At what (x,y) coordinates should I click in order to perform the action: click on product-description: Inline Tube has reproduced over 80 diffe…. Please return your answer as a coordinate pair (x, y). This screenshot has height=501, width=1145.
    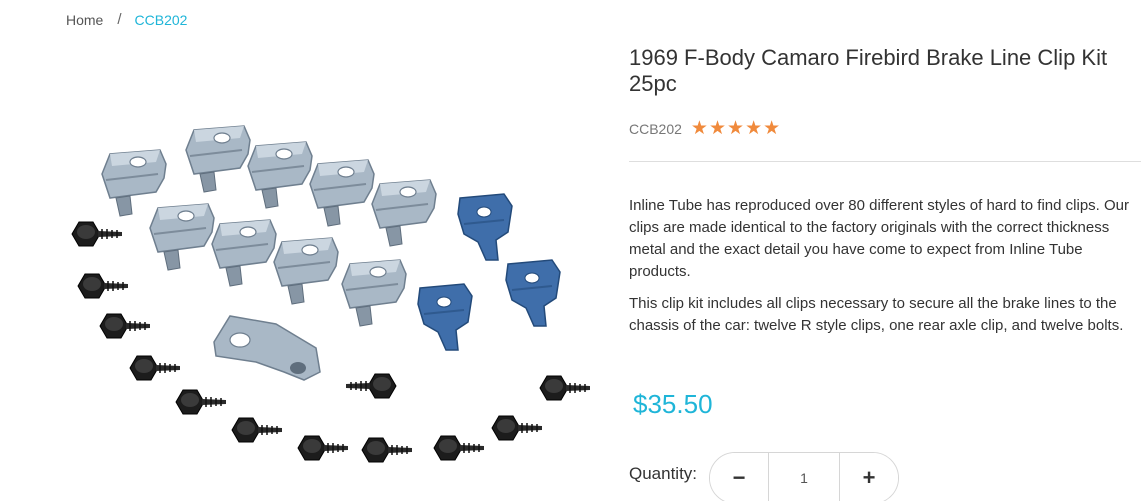
    Looking at the image, I should click on (885, 271).